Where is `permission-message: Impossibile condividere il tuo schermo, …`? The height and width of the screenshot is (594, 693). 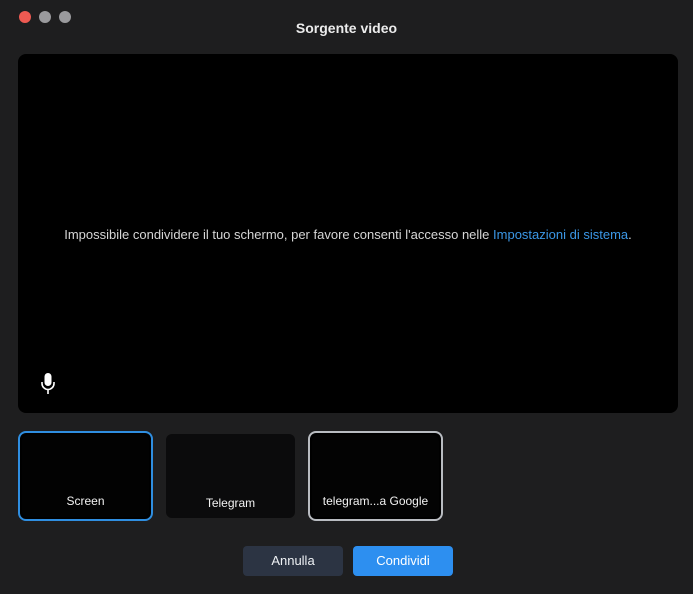 permission-message: Impossibile condividere il tuo schermo, … is located at coordinates (348, 234).